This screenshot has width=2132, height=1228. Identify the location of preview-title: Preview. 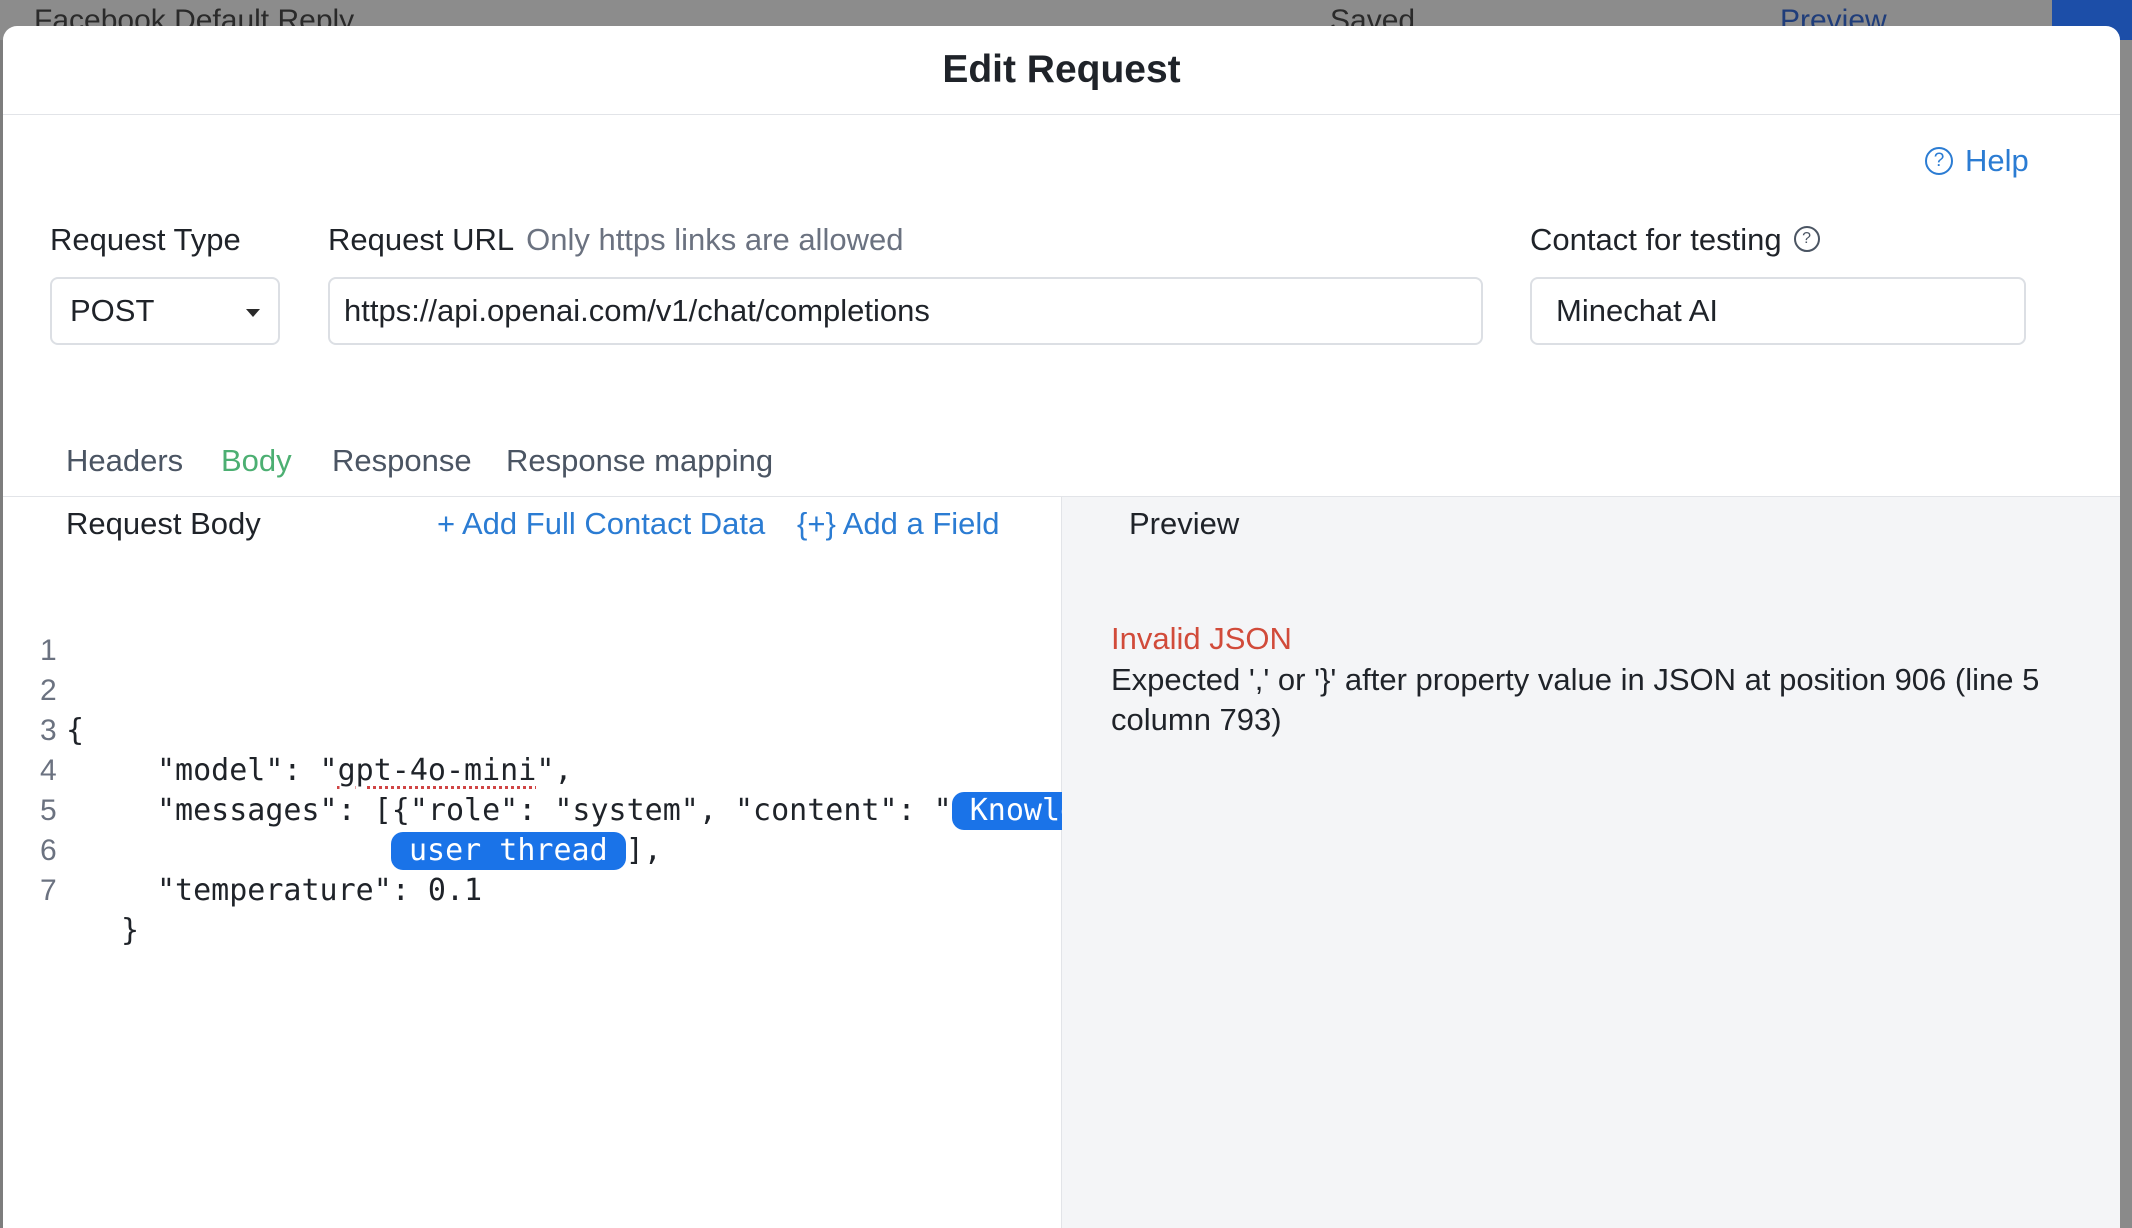
(1184, 523).